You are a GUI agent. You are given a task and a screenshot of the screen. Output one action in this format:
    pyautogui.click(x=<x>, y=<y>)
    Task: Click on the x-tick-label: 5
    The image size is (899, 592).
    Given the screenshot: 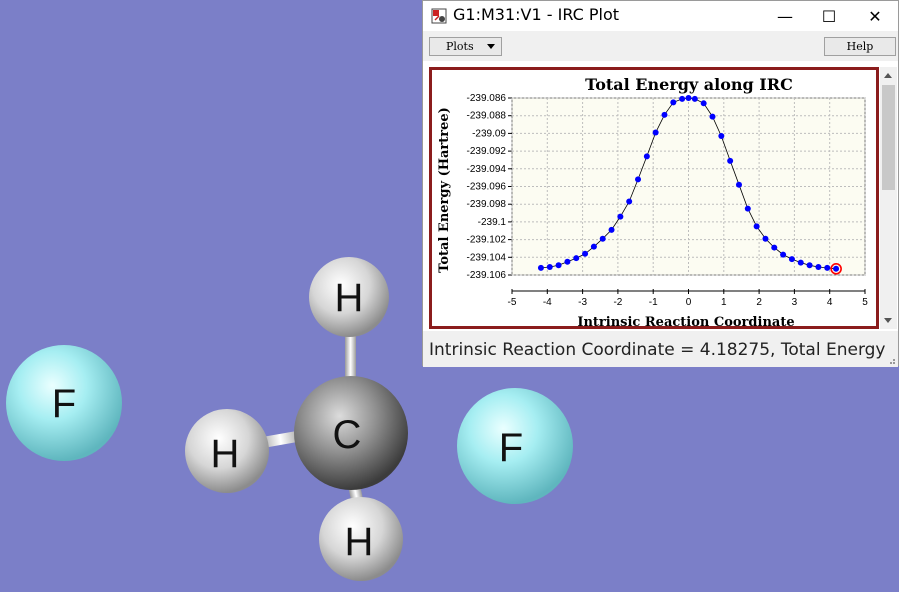 What is the action you would take?
    pyautogui.click(x=865, y=302)
    